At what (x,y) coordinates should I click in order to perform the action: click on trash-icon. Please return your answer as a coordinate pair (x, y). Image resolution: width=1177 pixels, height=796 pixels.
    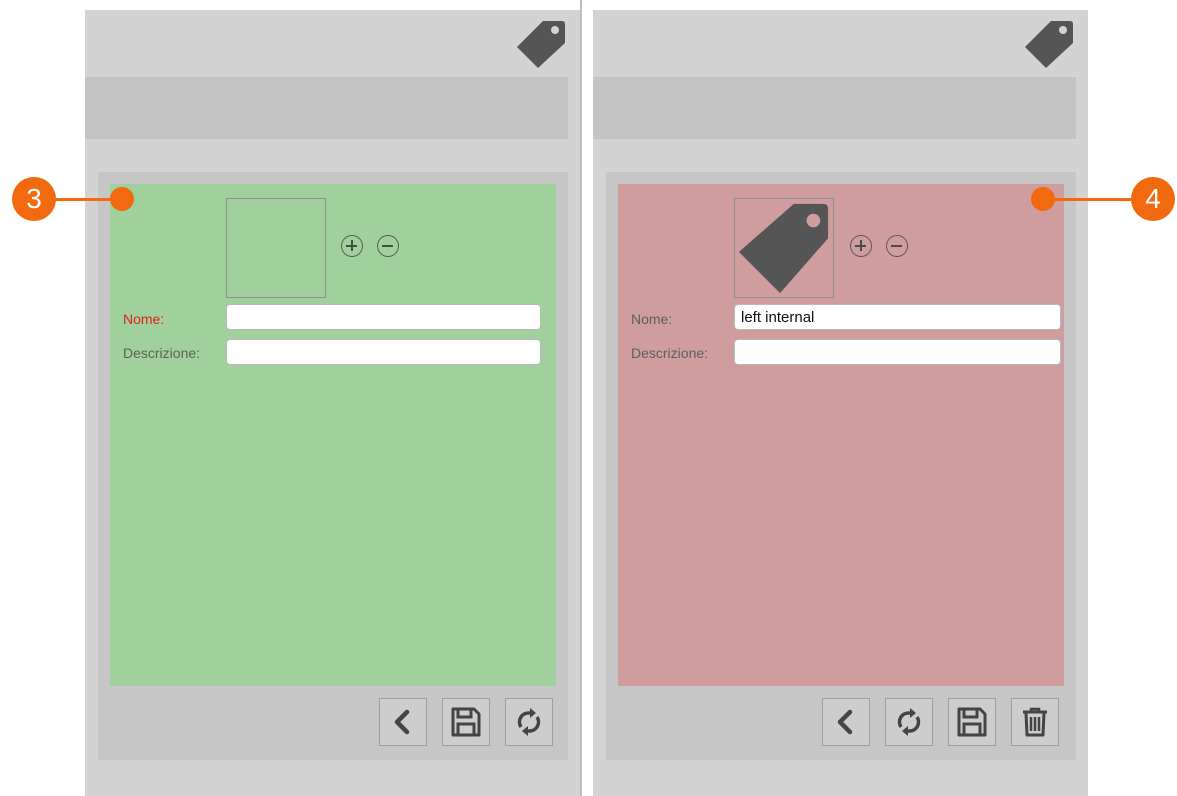
    Looking at the image, I should click on (1035, 722).